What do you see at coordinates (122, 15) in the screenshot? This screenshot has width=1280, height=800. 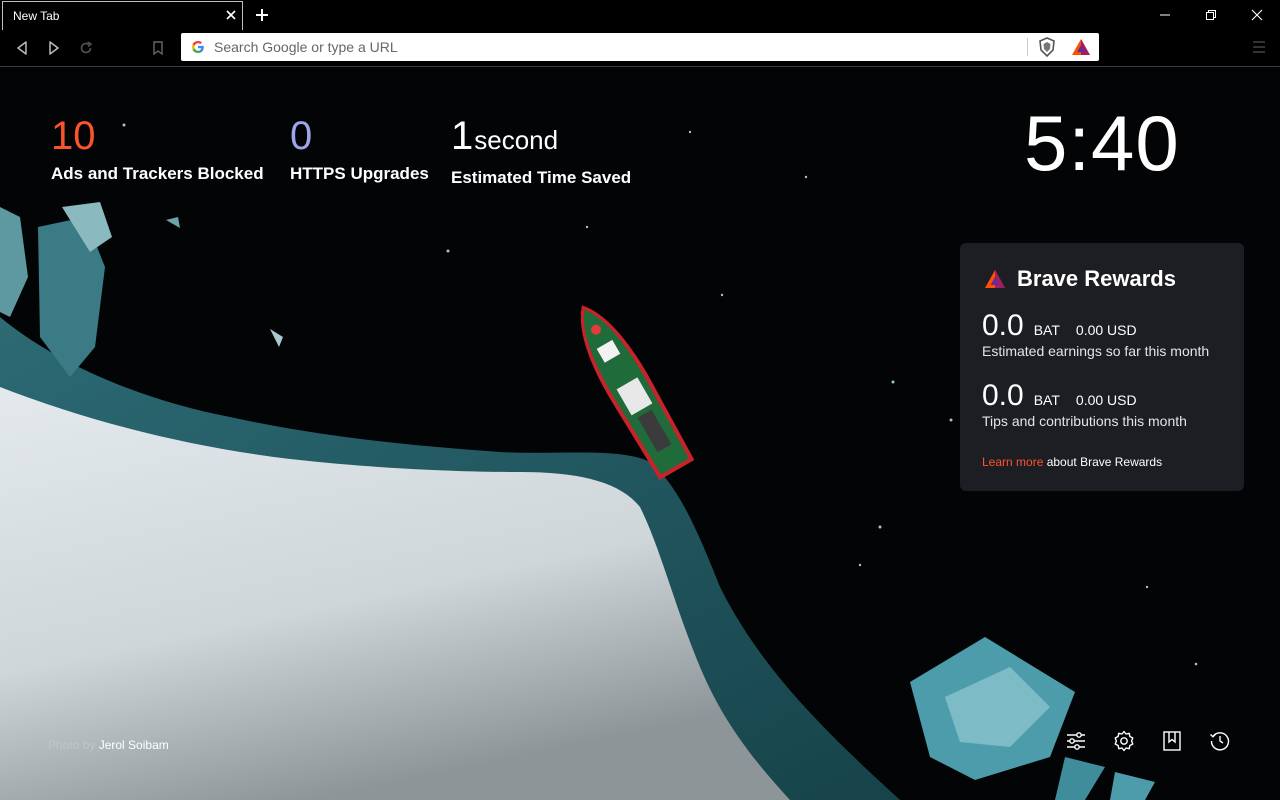 I see `tab-new-tab: New Tab` at bounding box center [122, 15].